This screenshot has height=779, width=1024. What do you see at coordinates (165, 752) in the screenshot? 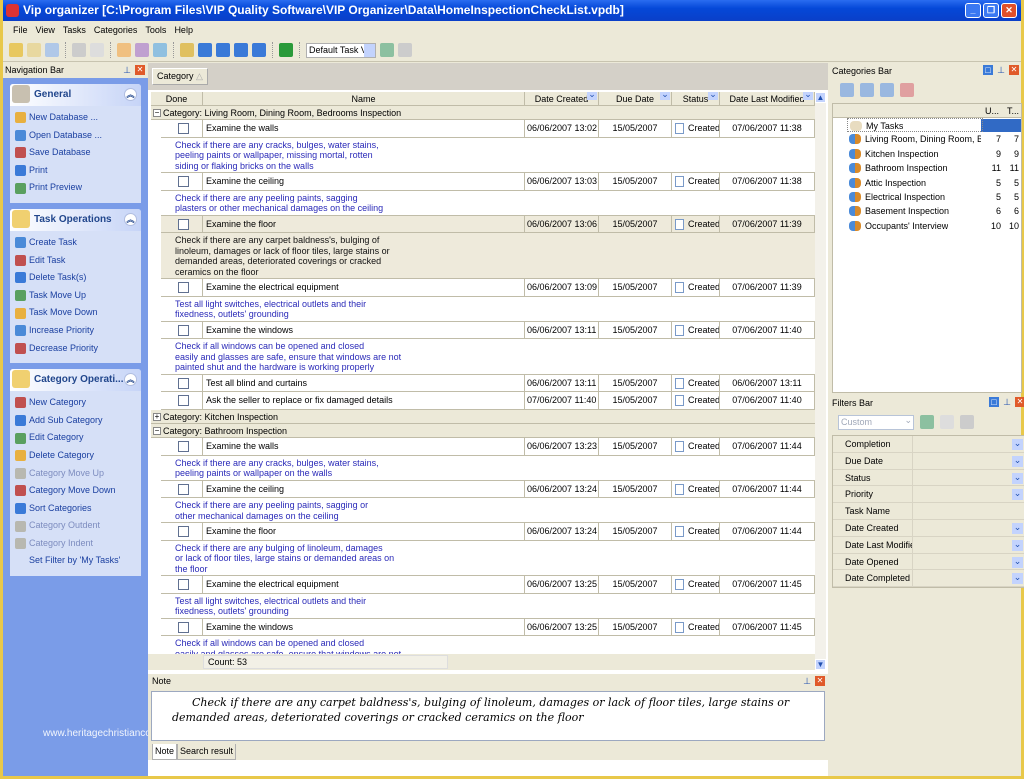
I see `tab-note: Note` at bounding box center [165, 752].